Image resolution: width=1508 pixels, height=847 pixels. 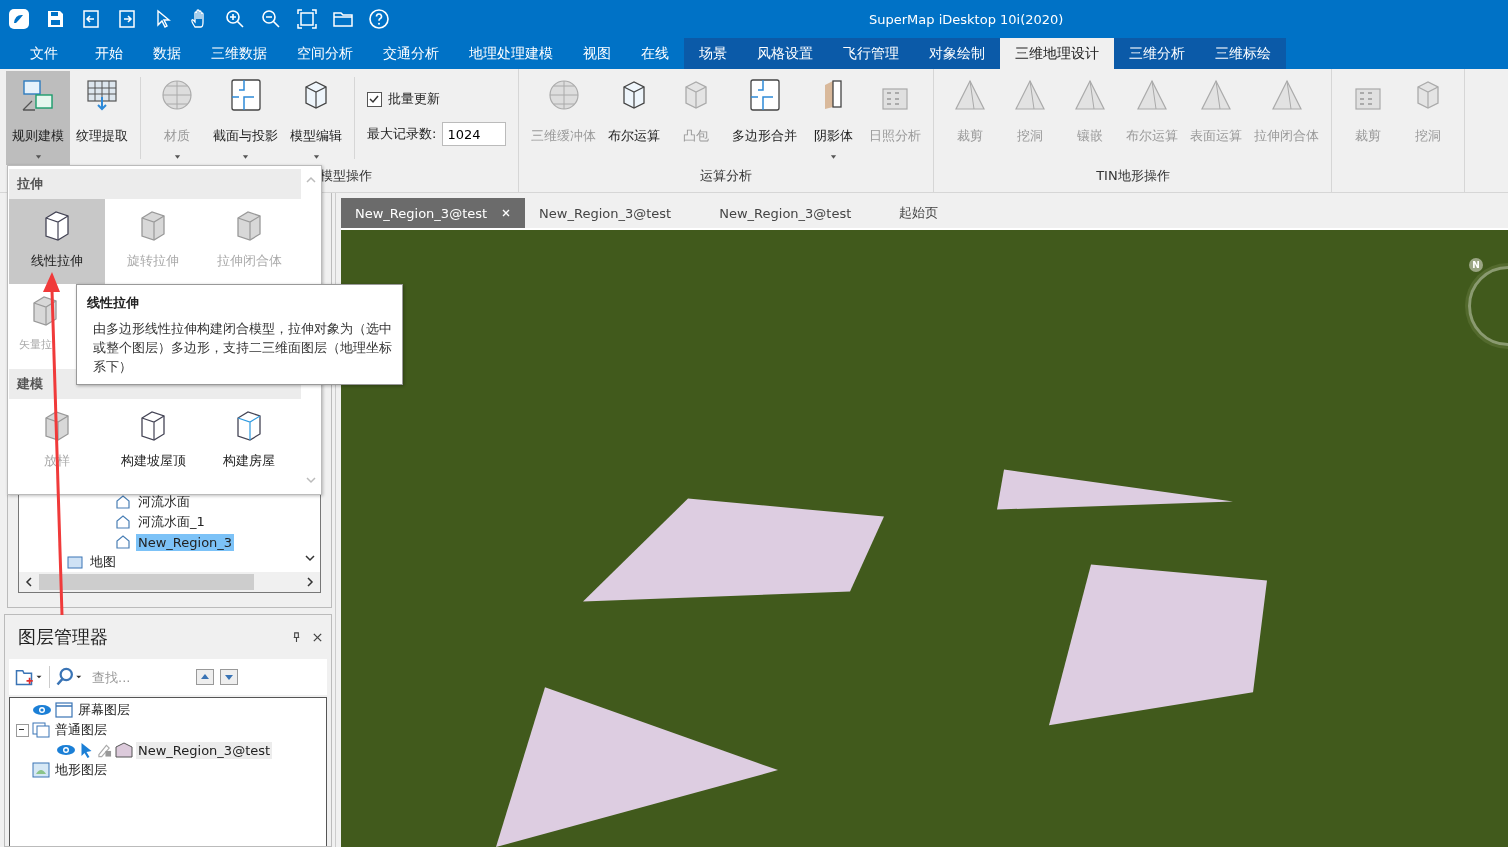 I want to click on checkbox-label: 批量更新, so click(x=414, y=99).